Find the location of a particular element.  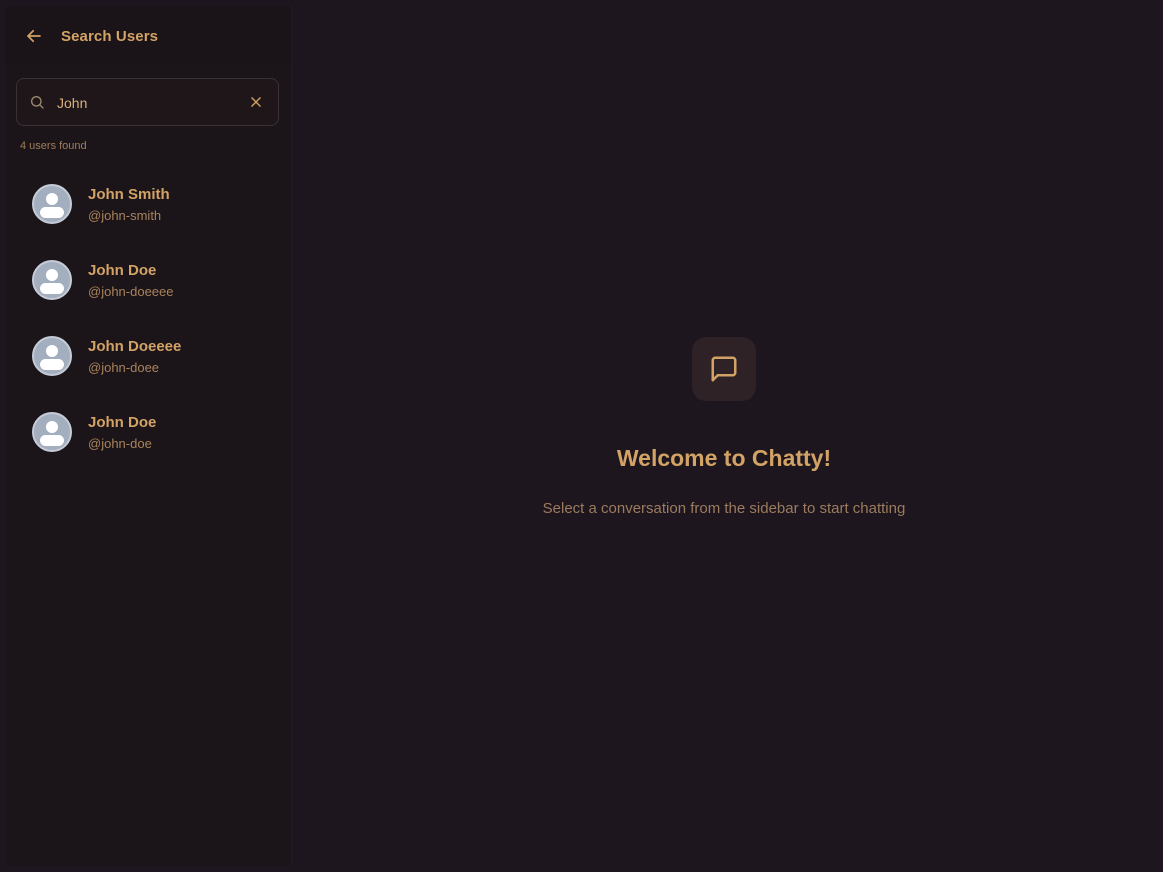

results-count: 4 users found is located at coordinates (53, 146).